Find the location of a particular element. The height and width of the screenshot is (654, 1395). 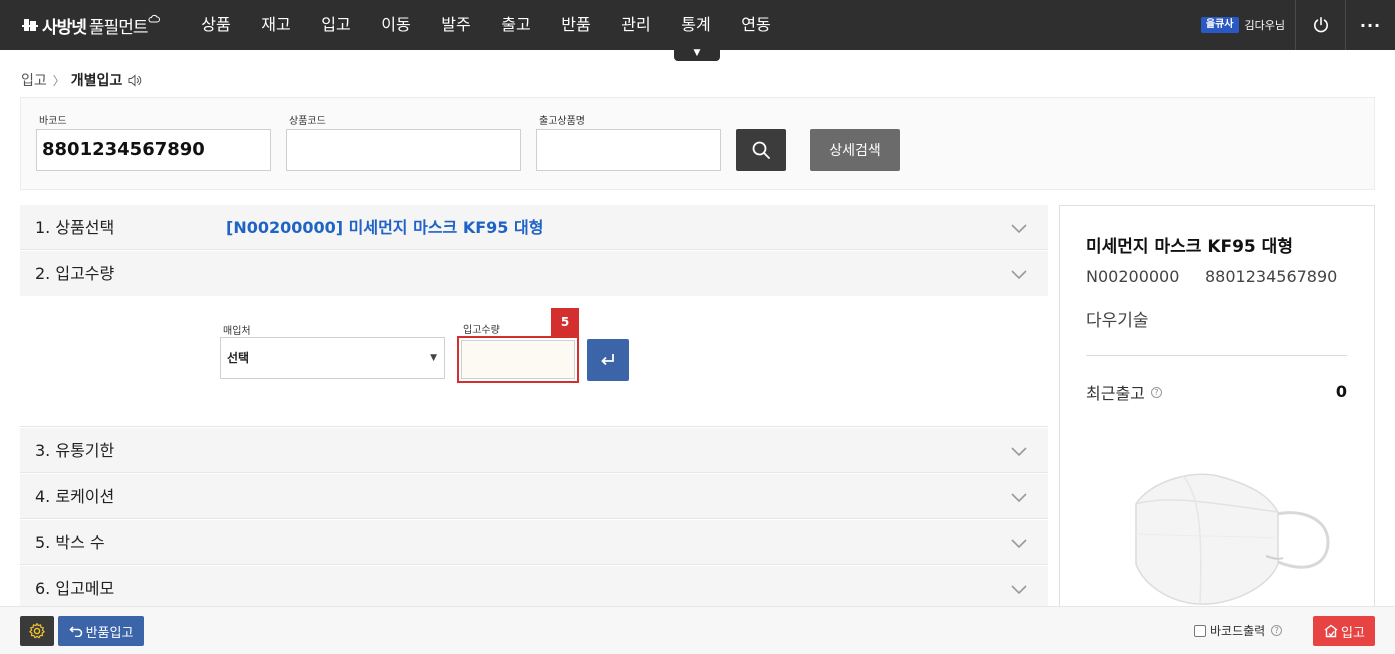

caret-down-icon: ▼ is located at coordinates (697, 53).